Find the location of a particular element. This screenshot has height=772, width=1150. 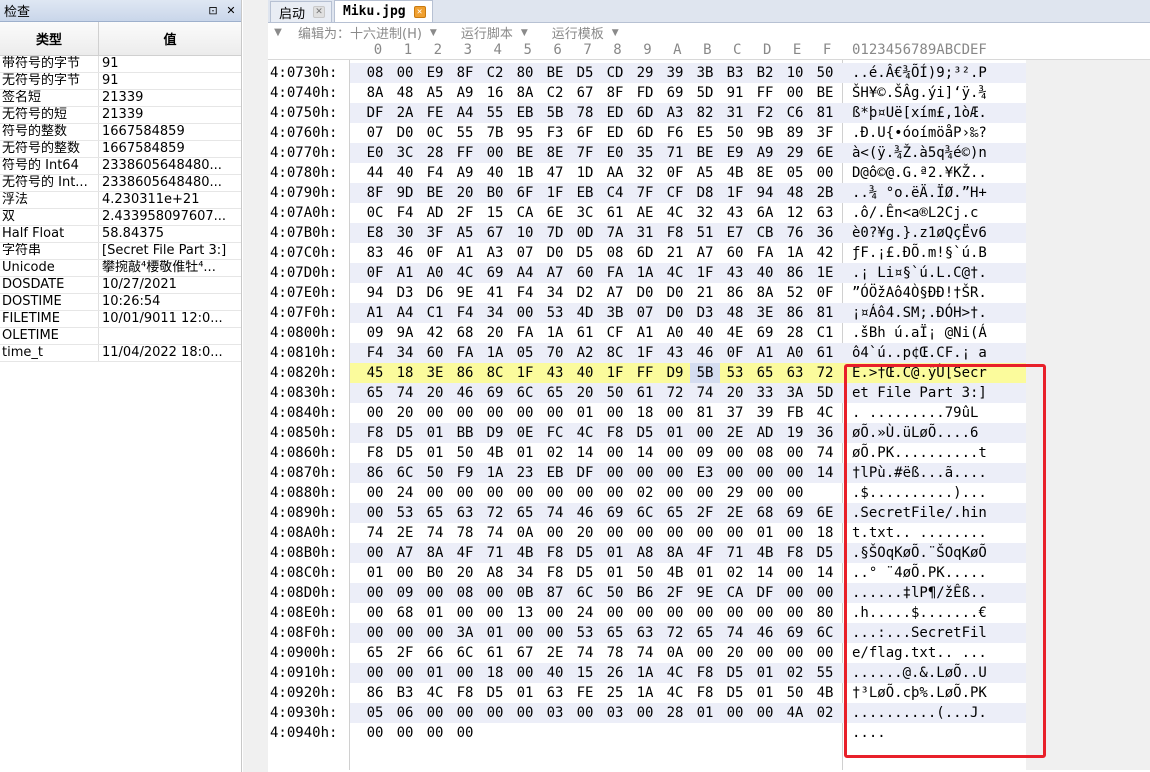

hex-byte: 14 is located at coordinates (825, 473).